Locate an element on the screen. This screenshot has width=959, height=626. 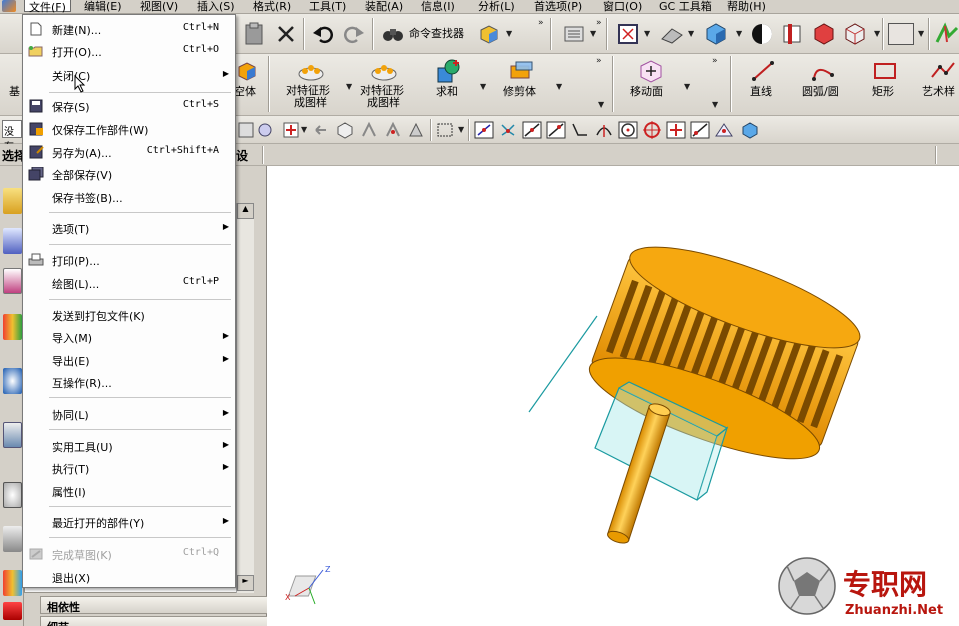
menu-format: 格式(R) is located at coordinates (272, 6).